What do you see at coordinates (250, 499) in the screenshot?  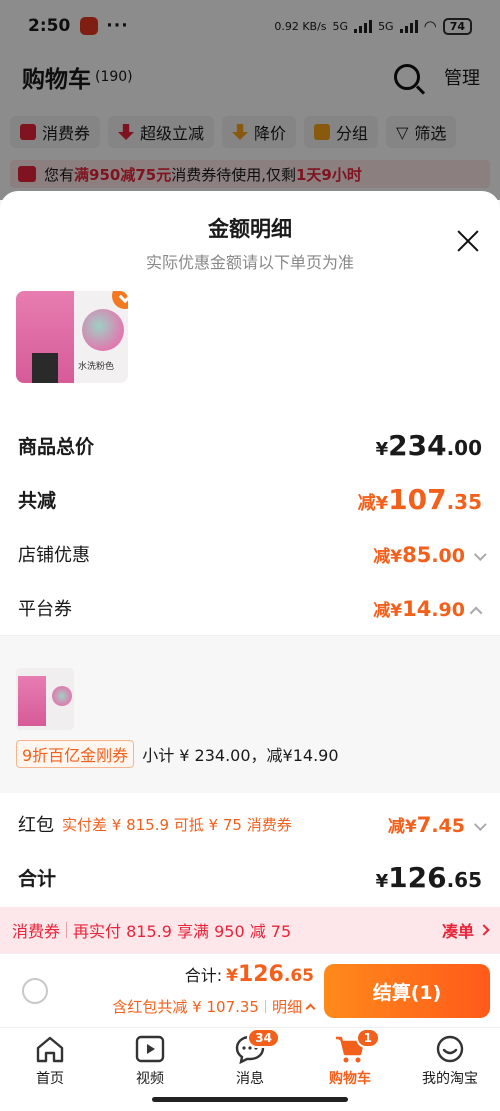 I see `row-total-reduce: 共减 减¥ 107 .35` at bounding box center [250, 499].